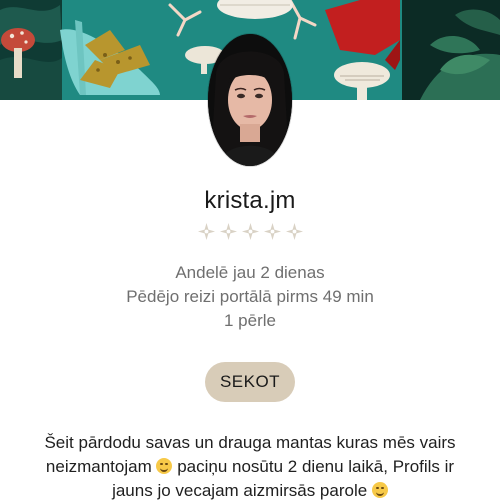  What do you see at coordinates (164, 466) in the screenshot?
I see `smiling-emoji-icon` at bounding box center [164, 466].